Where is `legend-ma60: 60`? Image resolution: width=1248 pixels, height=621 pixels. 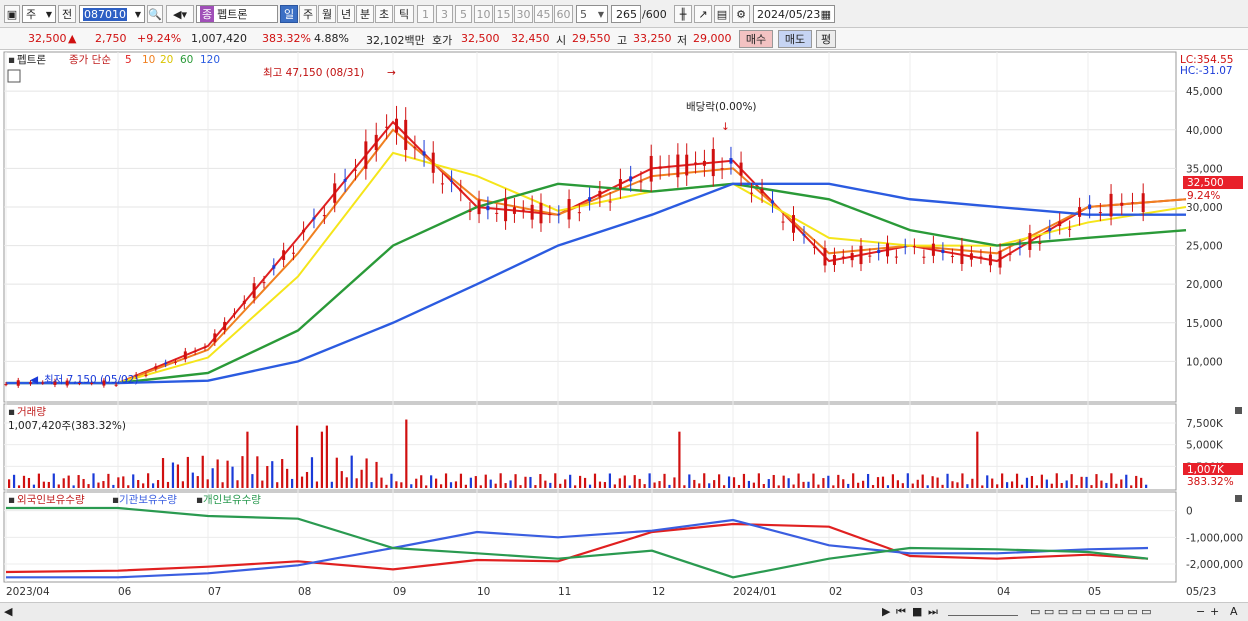
legend-ma60: 60 is located at coordinates (186, 60).